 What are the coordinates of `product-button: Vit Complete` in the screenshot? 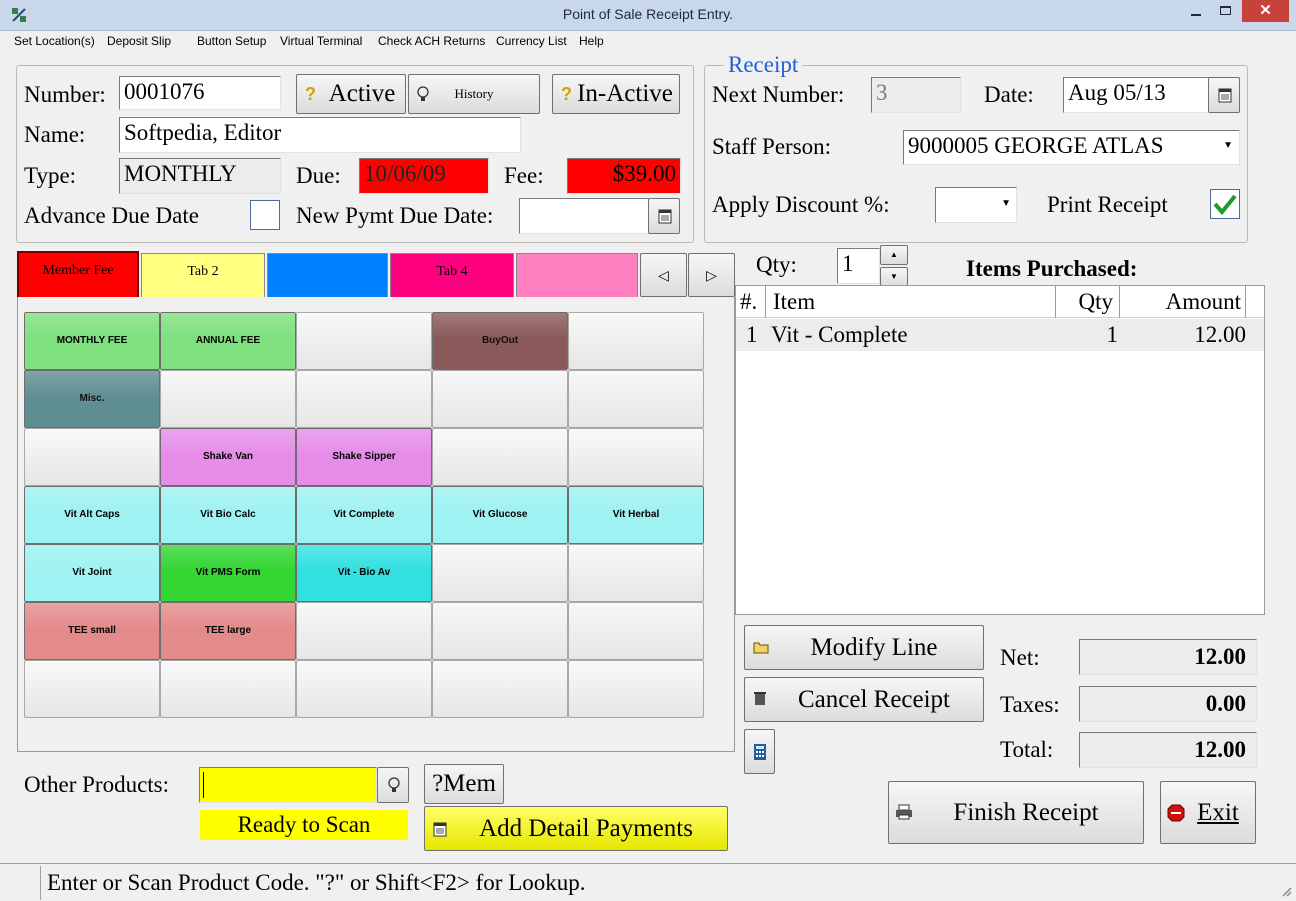 It's located at (364, 515).